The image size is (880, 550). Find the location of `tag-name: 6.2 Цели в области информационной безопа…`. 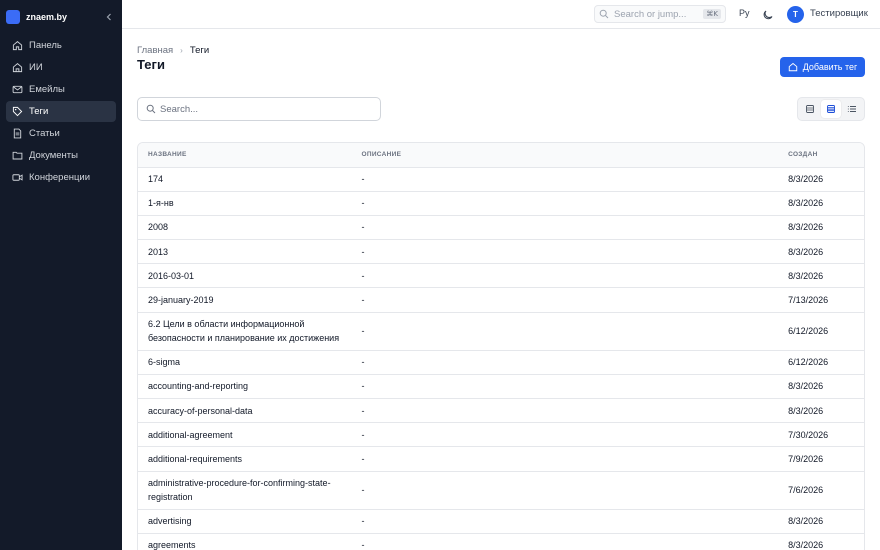

tag-name: 6.2 Цели в области информационной безопа… is located at coordinates (250, 331).